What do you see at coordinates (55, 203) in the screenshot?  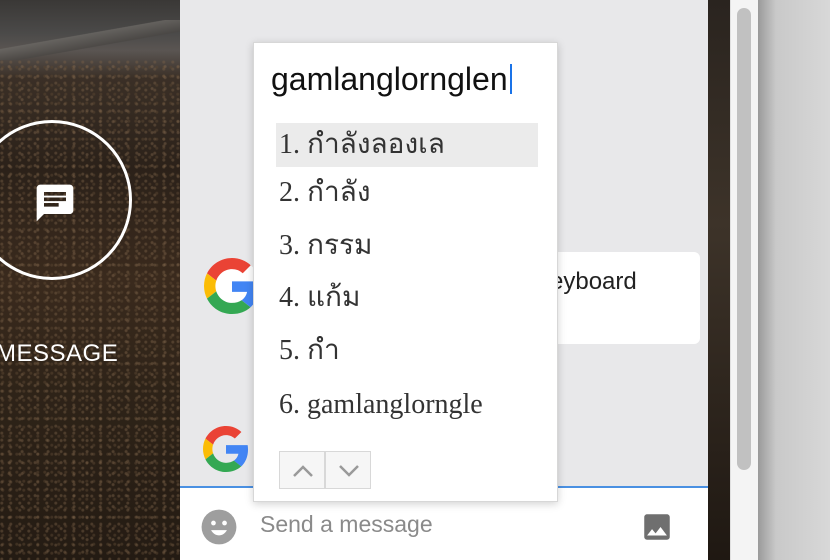 I see `chat-bubble-icon` at bounding box center [55, 203].